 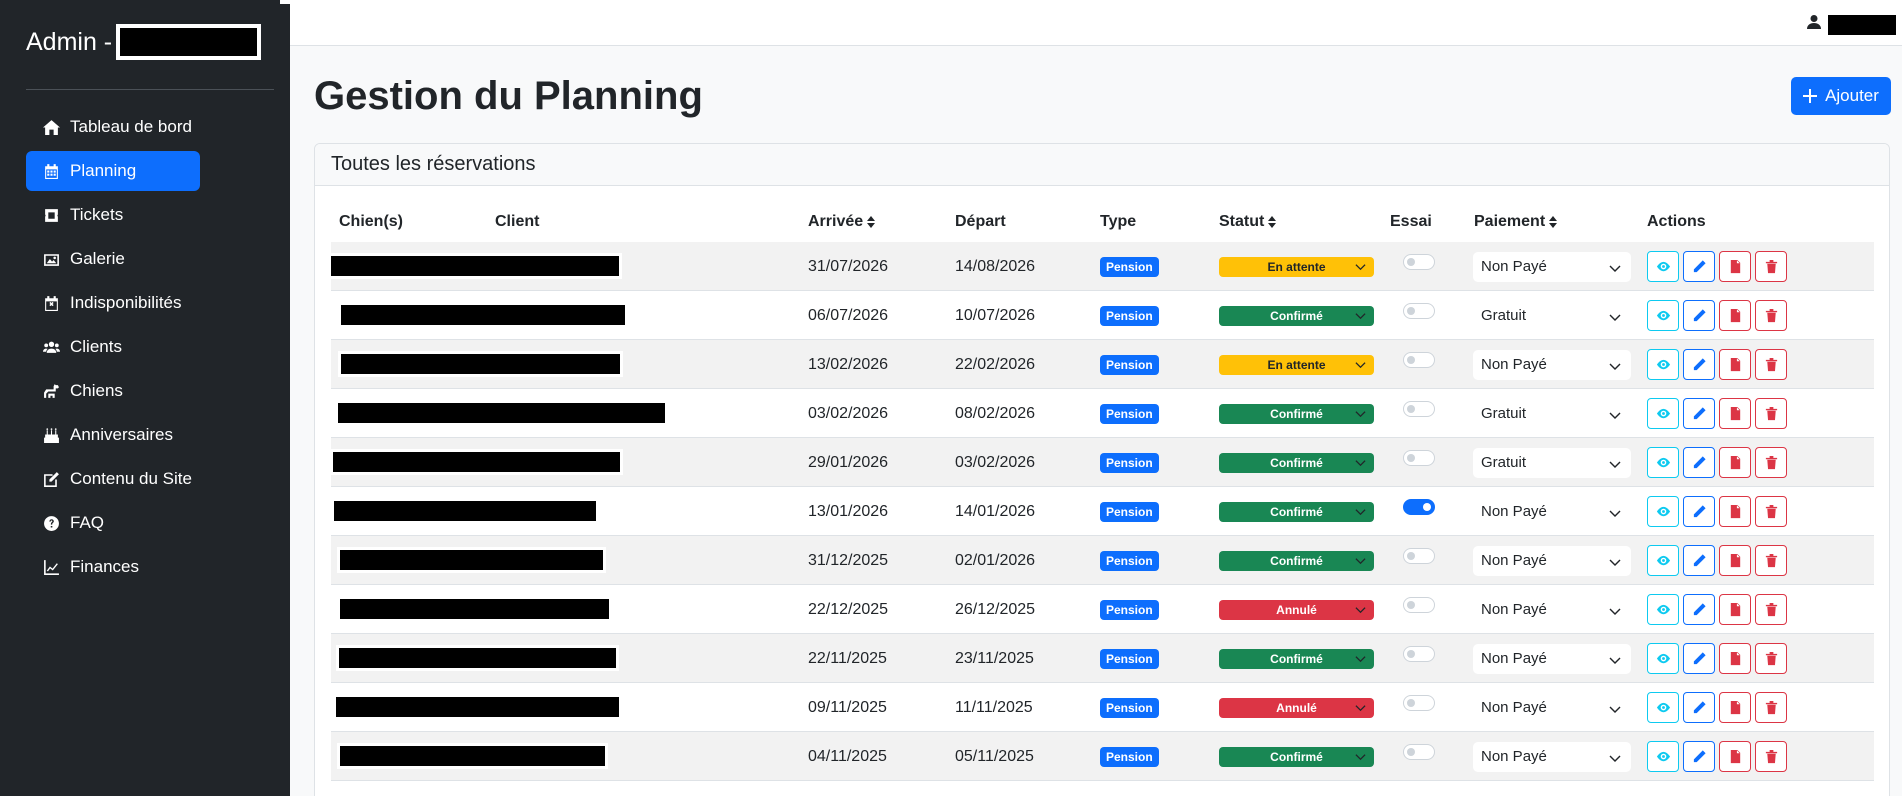 I want to click on type-badge: Pension, so click(x=1129, y=707).